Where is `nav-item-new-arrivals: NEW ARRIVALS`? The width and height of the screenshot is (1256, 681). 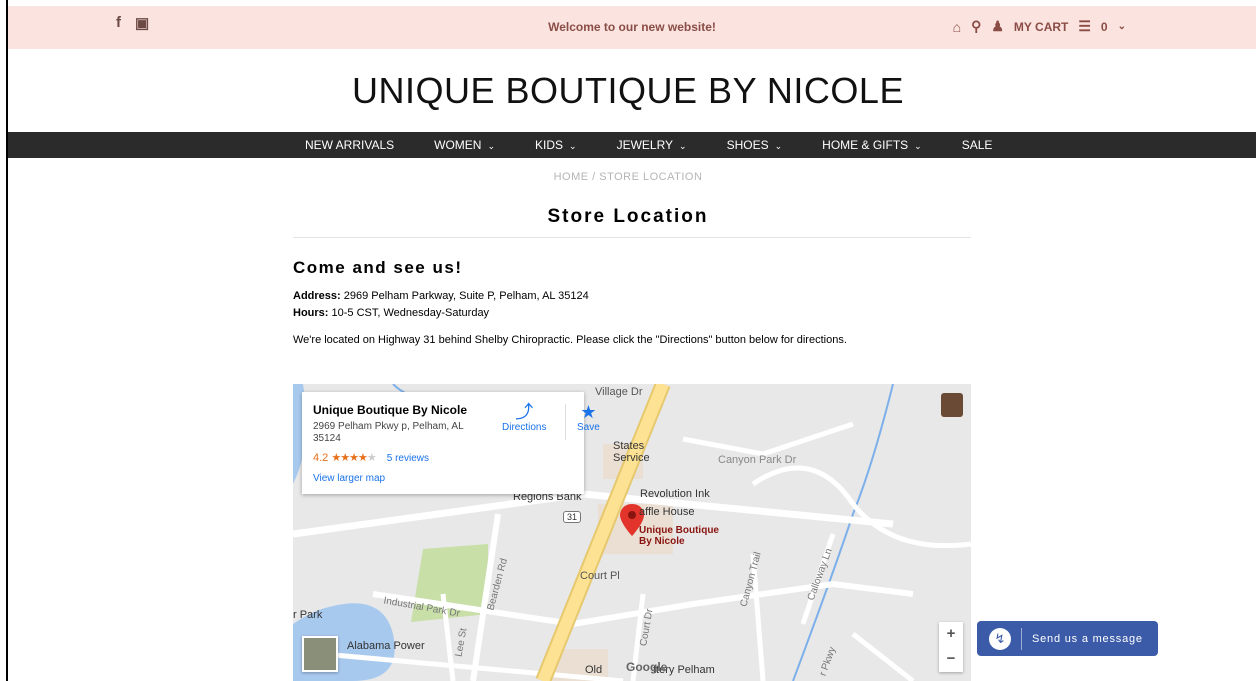
nav-item-new-arrivals: NEW ARRIVALS is located at coordinates (349, 145).